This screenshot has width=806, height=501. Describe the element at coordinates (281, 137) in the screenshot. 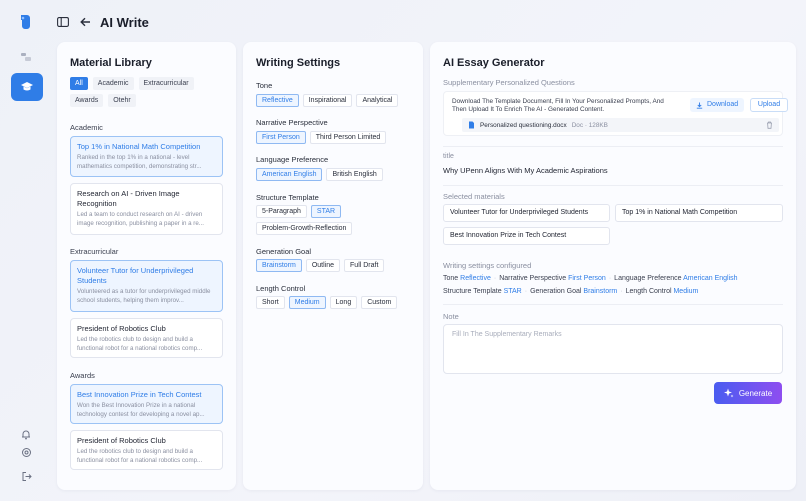

I see `chip-first-person: First Person` at that location.